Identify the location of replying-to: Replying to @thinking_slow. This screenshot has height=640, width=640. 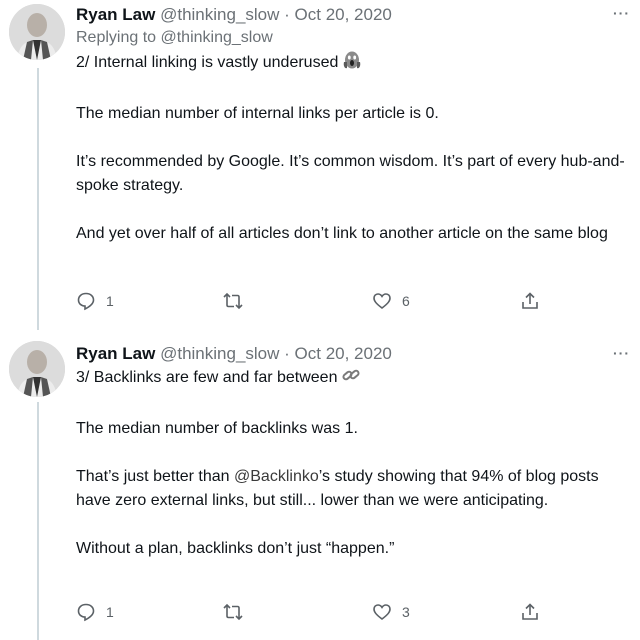
(352, 38).